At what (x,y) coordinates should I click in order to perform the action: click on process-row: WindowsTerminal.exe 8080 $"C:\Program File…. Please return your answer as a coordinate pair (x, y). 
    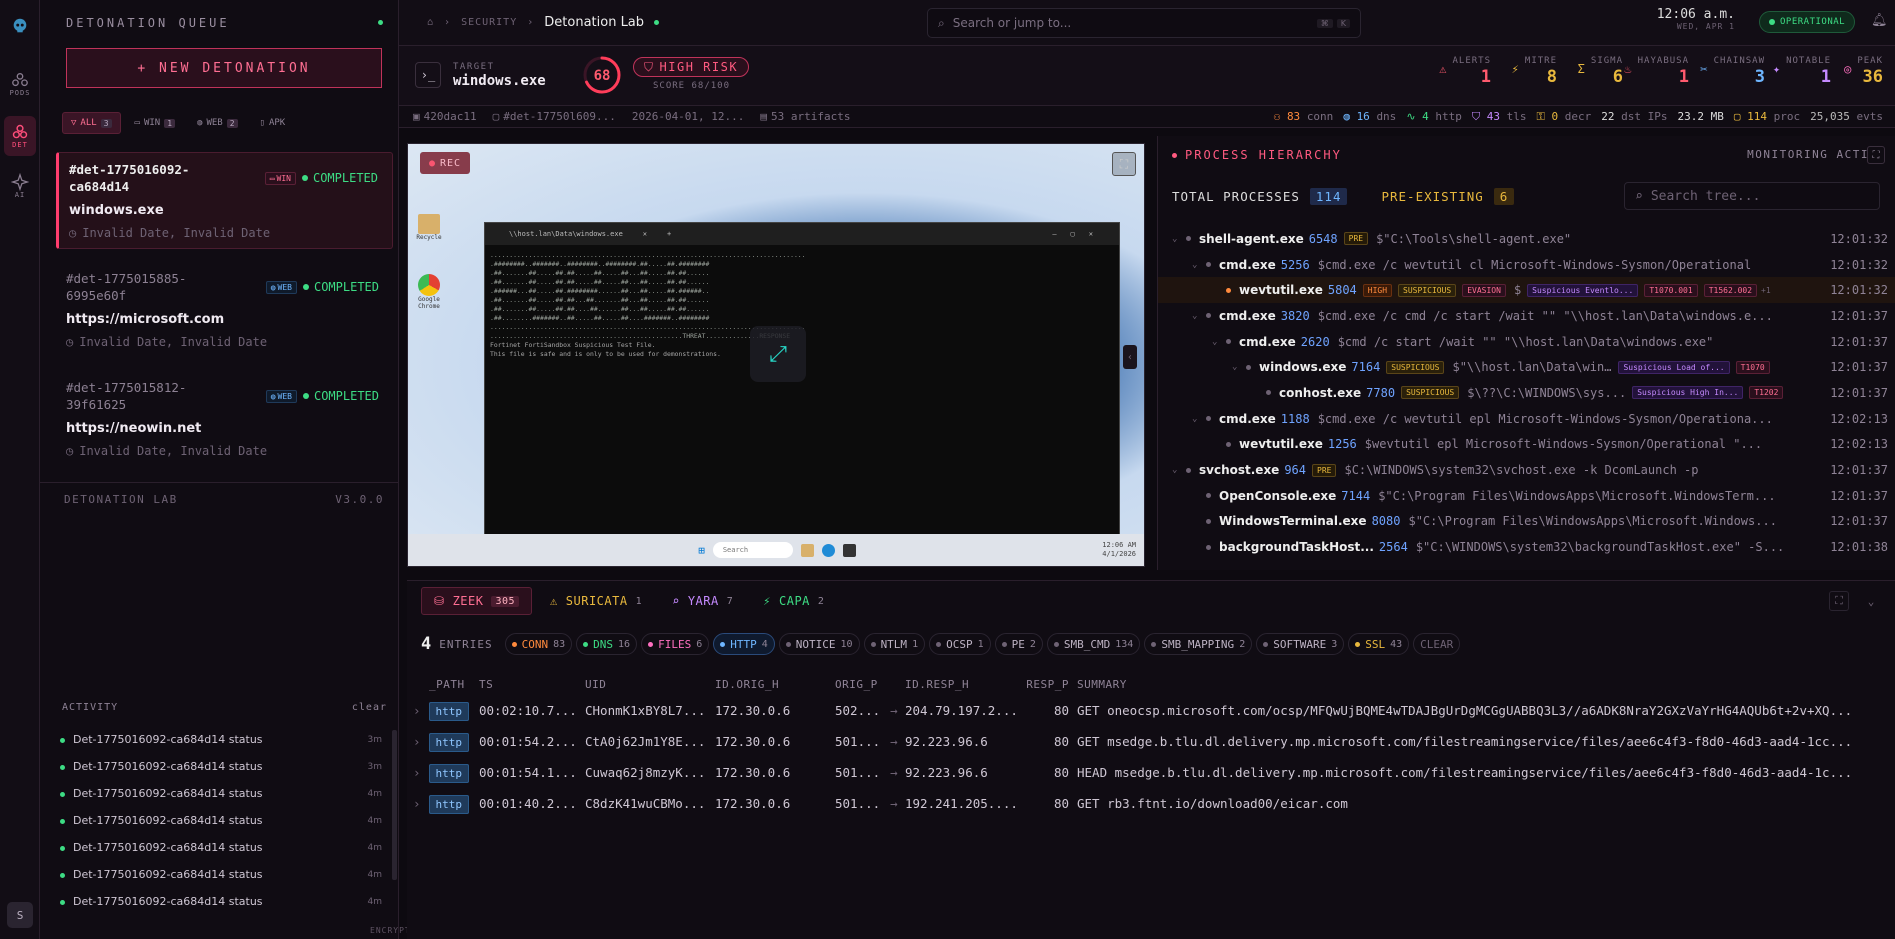
    Looking at the image, I should click on (1526, 522).